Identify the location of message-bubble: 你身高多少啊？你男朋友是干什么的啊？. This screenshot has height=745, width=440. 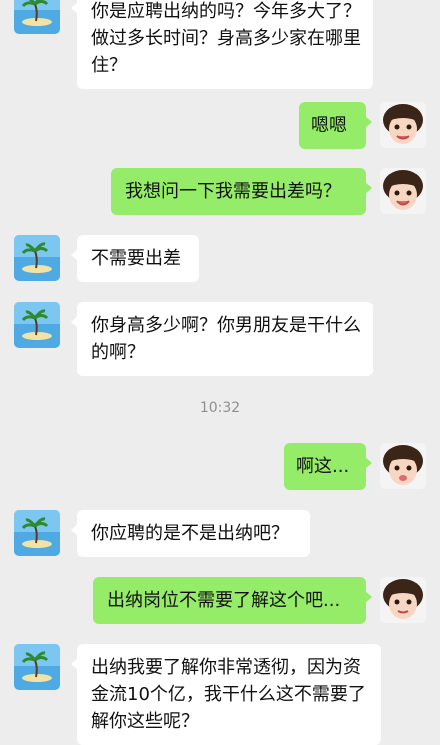
(222, 339).